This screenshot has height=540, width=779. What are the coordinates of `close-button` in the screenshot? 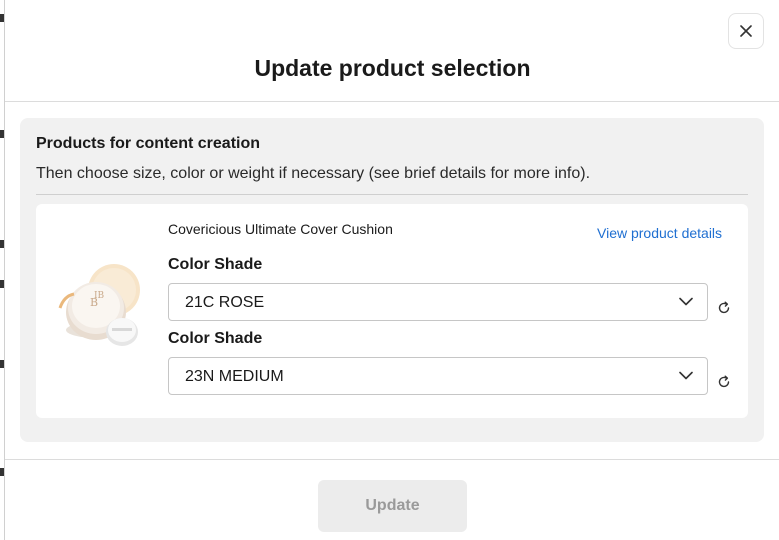 It's located at (746, 31).